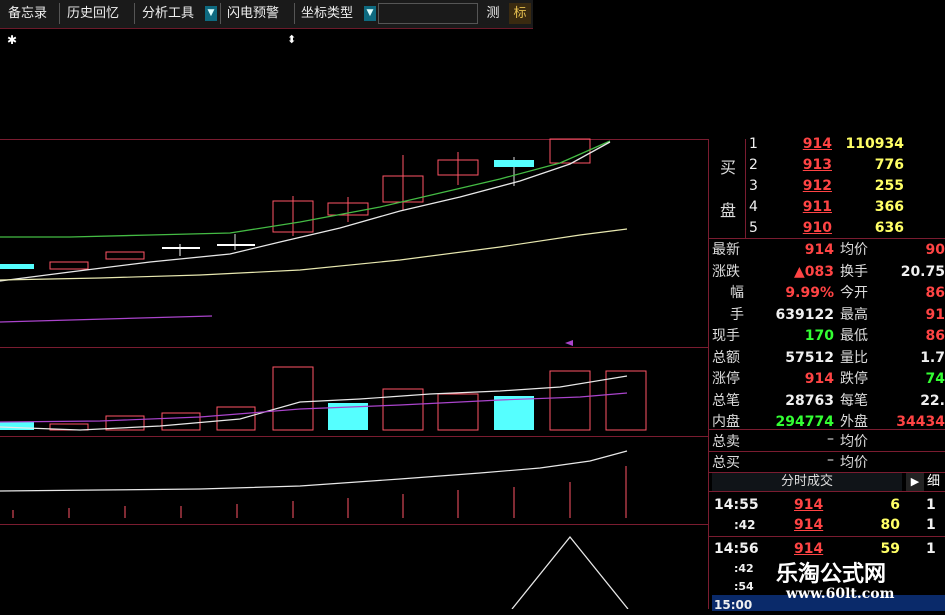 Image resolution: width=945 pixels, height=615 pixels. Describe the element at coordinates (744, 586) in the screenshot. I see `tick-time: :54` at that location.